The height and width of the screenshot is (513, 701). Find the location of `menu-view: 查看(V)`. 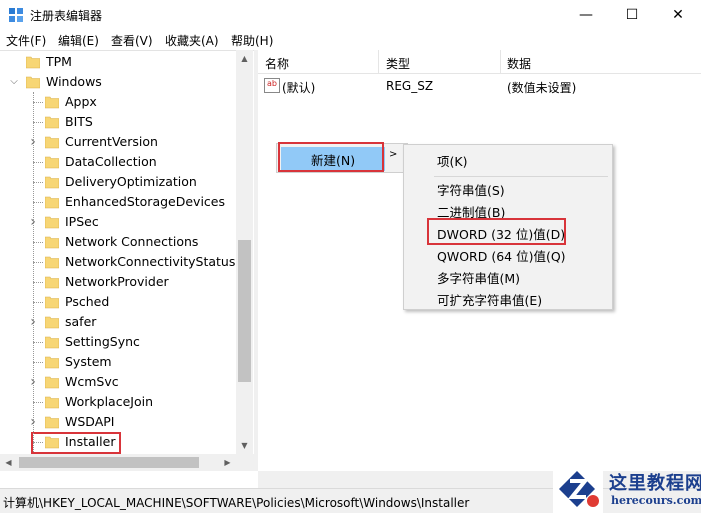

menu-view: 查看(V) is located at coordinates (132, 40).